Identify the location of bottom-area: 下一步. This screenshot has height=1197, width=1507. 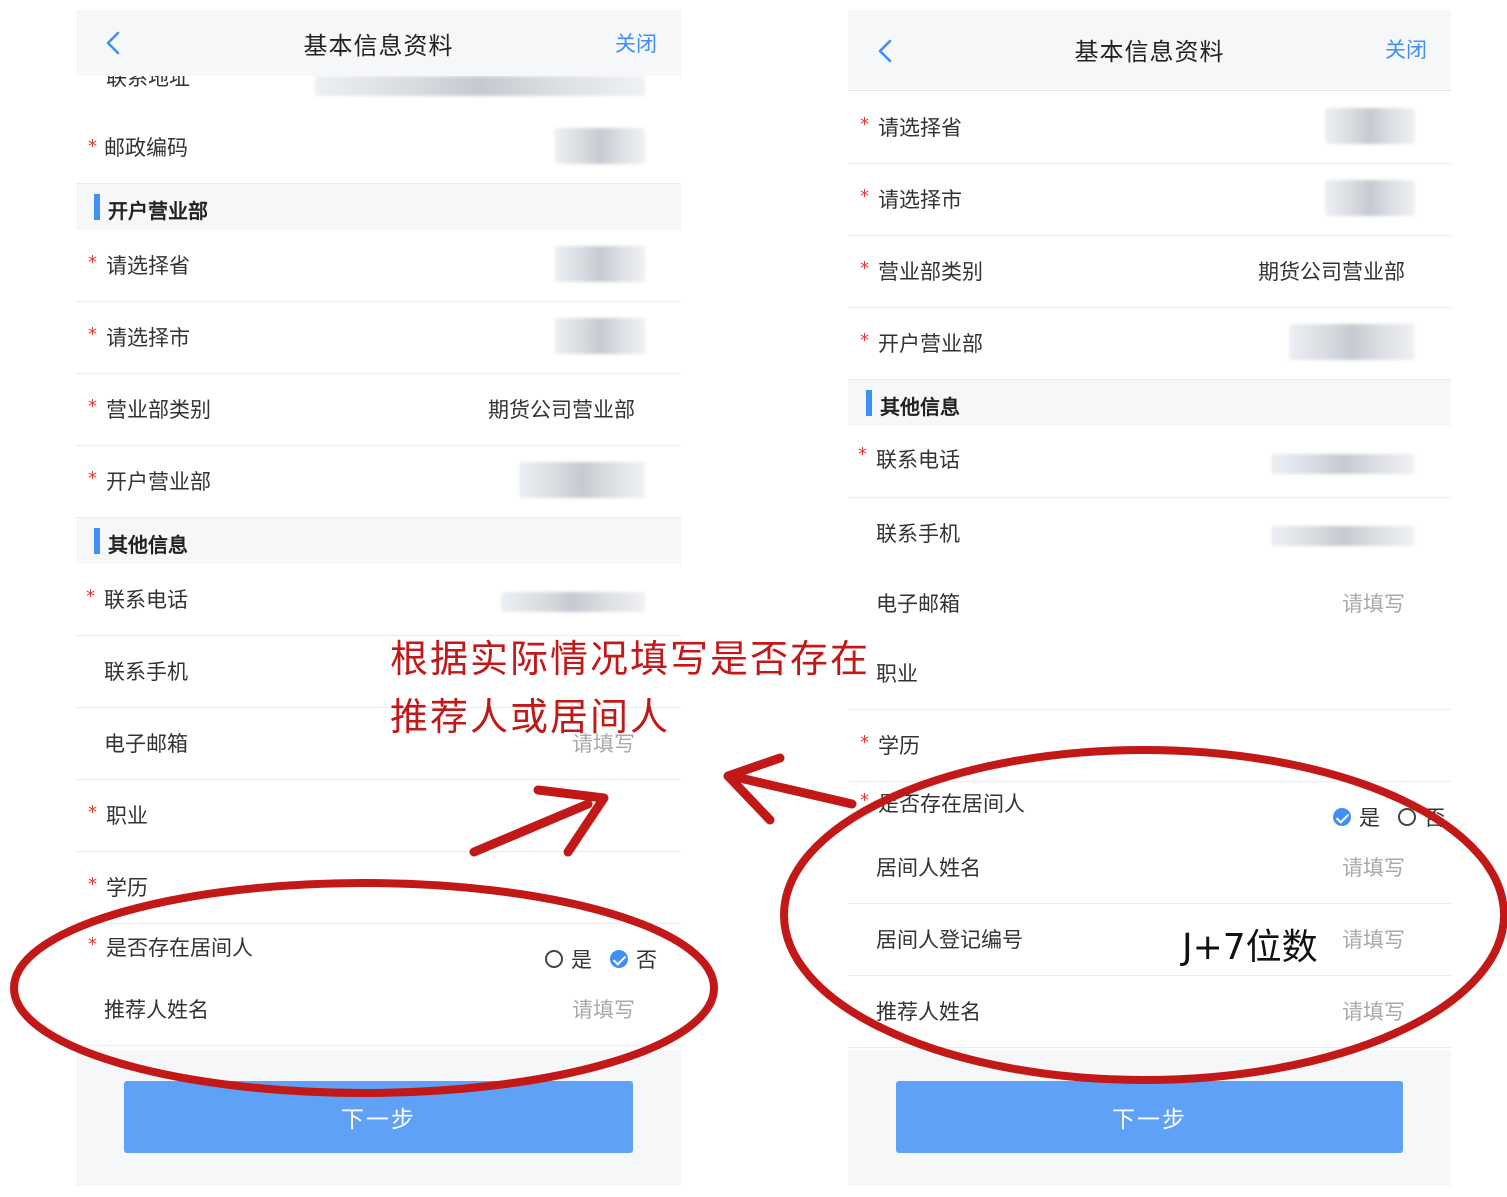
(378, 1118).